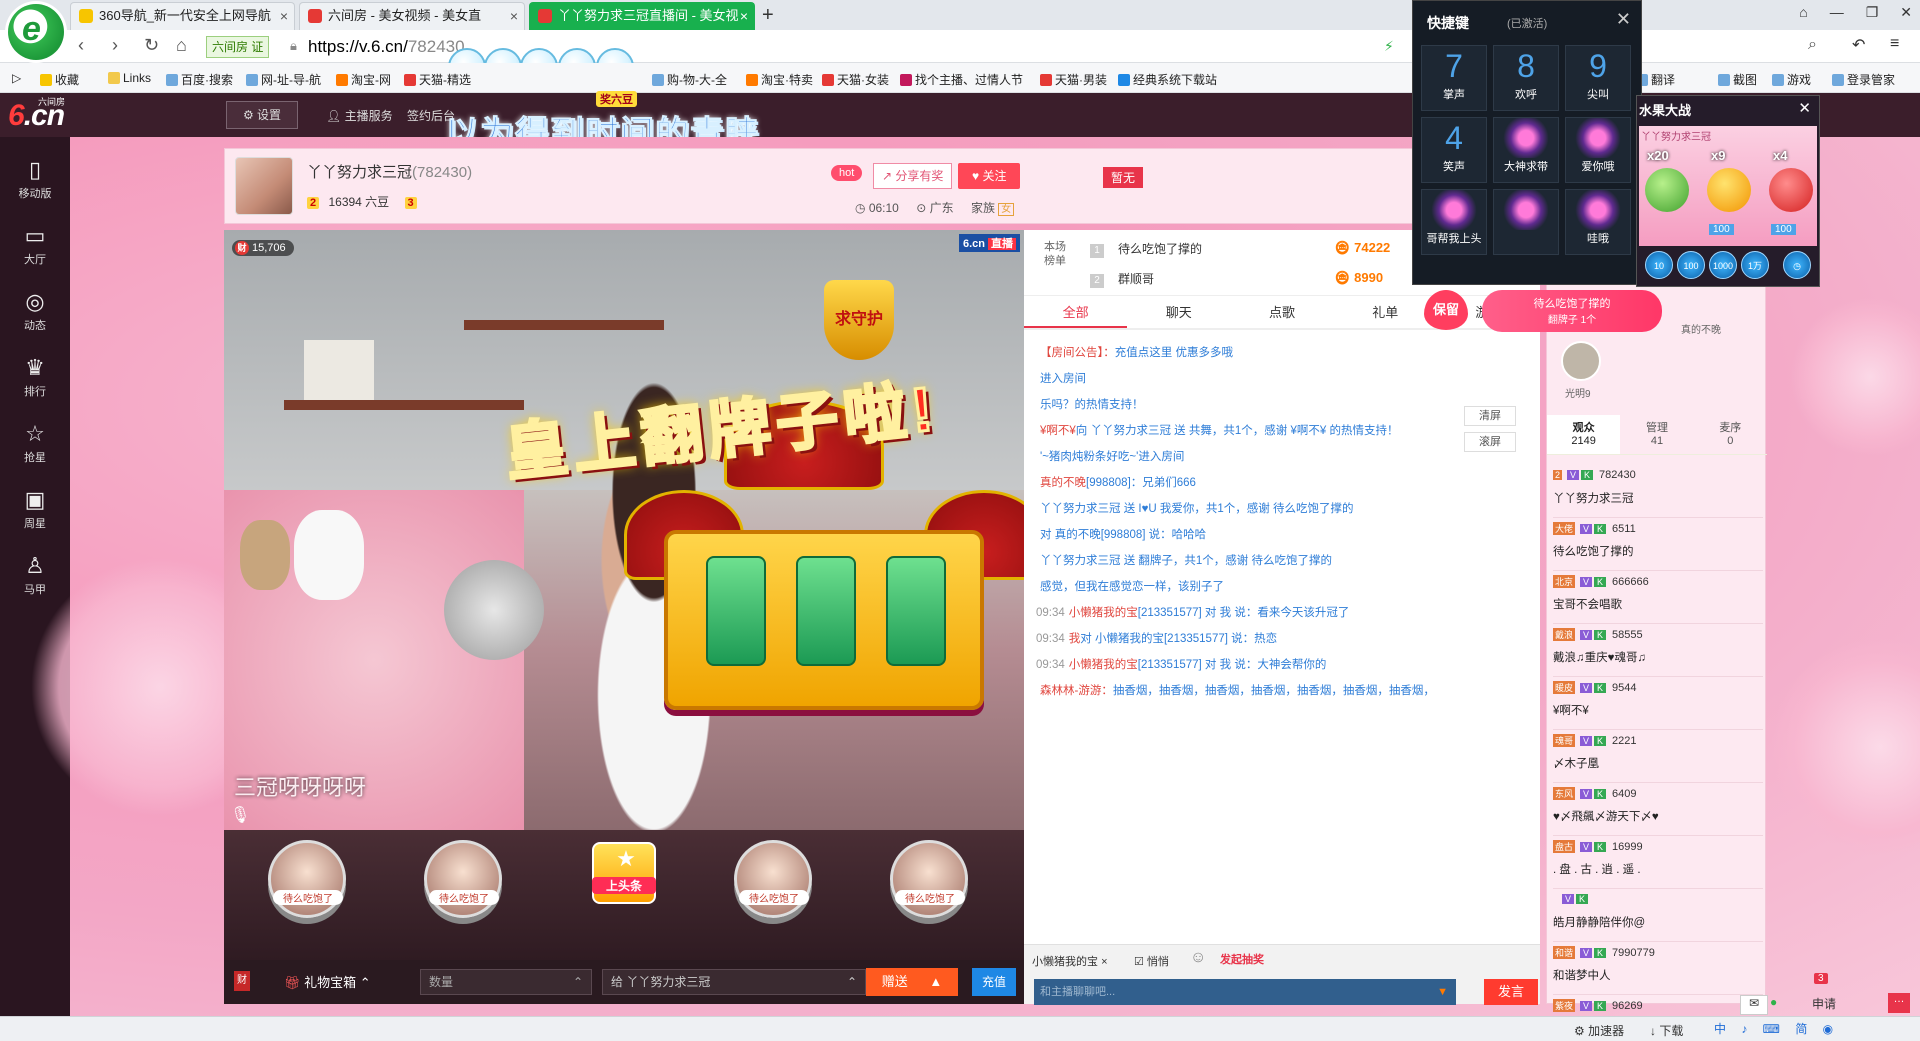 This screenshot has width=1920, height=1041. Describe the element at coordinates (1581, 361) in the screenshot. I see `guest-avatar` at that location.